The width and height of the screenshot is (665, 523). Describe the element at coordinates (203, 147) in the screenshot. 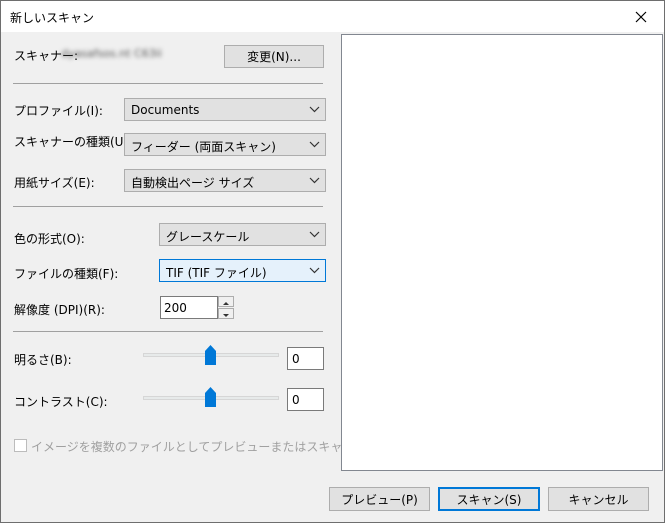

I see `source-value: フィーダー (両面スキャン)` at that location.